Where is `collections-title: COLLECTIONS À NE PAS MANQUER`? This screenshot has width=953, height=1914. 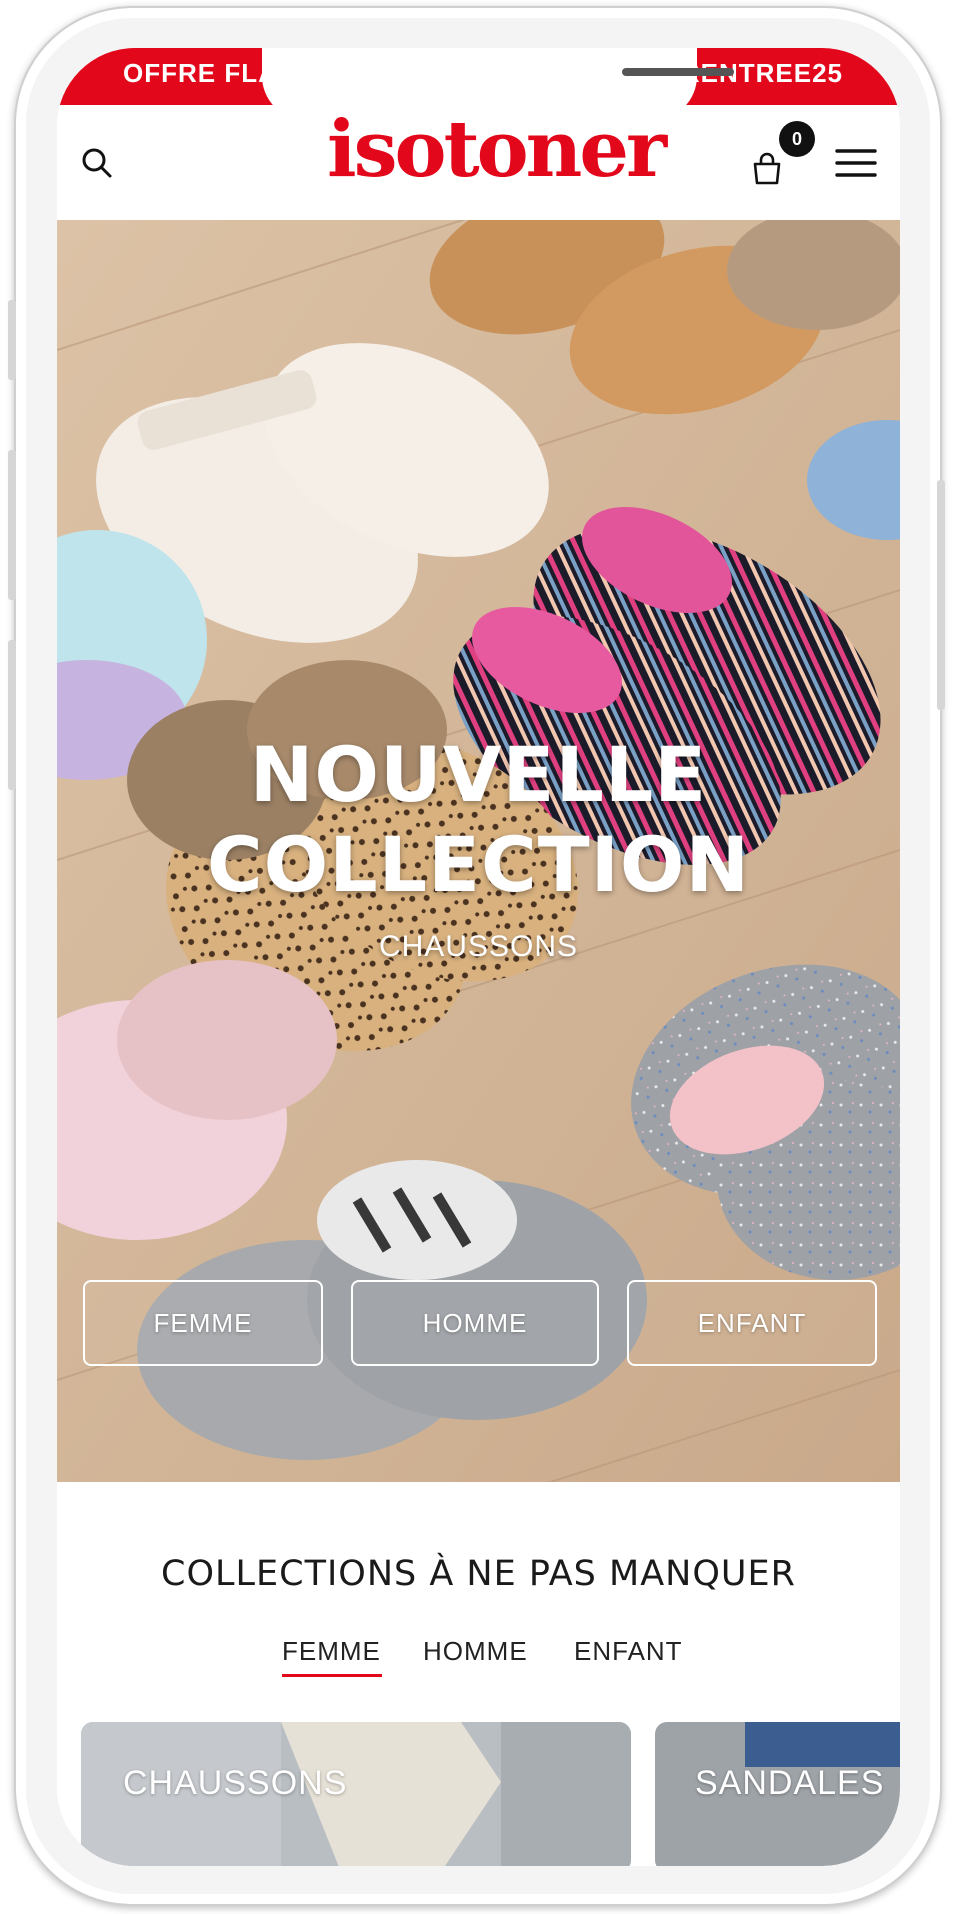 collections-title: COLLECTIONS À NE PAS MANQUER is located at coordinates (478, 1574).